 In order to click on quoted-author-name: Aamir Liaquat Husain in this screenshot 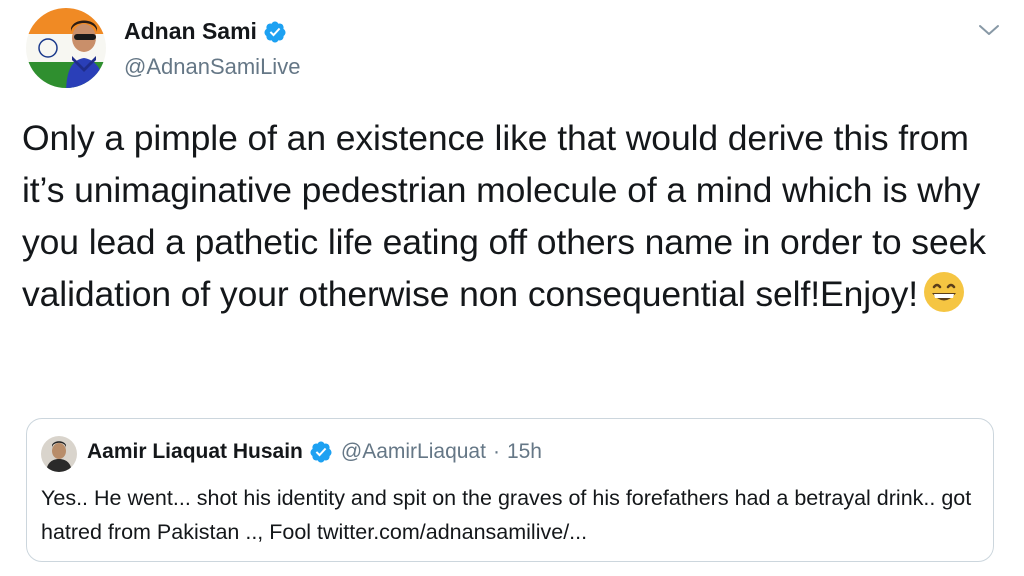, I will do `click(195, 452)`.